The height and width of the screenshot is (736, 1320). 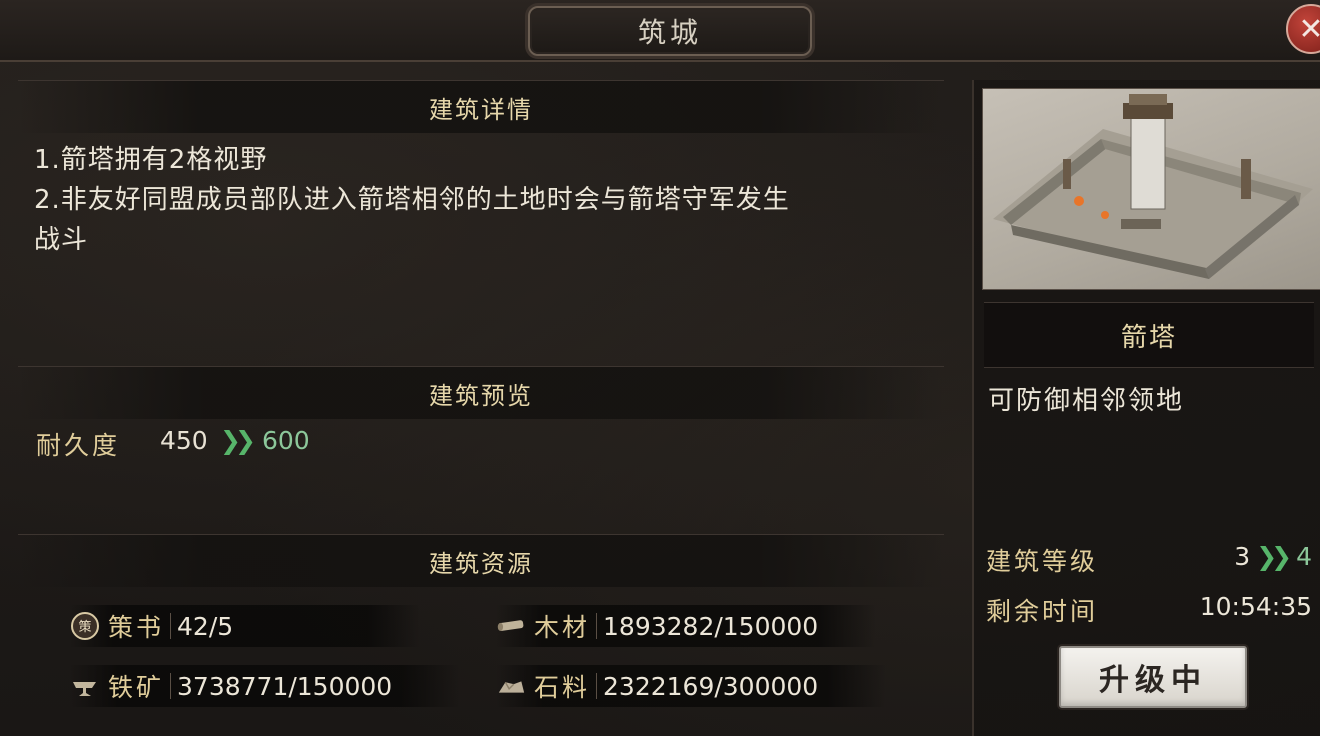 What do you see at coordinates (1242, 556) in the screenshot?
I see `level-current: 3` at bounding box center [1242, 556].